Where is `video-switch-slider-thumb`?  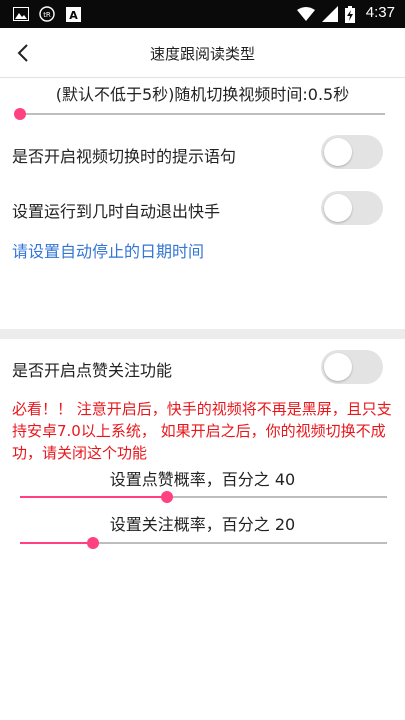
video-switch-slider-thumb is located at coordinates (20, 114).